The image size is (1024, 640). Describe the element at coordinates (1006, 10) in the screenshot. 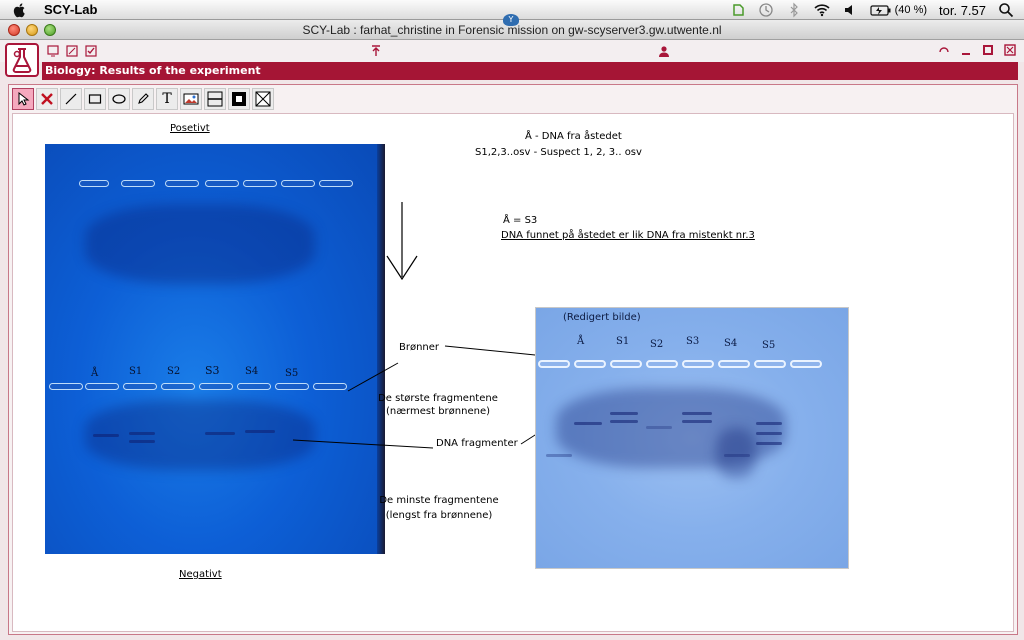

I see `spotlight-search-icon` at that location.